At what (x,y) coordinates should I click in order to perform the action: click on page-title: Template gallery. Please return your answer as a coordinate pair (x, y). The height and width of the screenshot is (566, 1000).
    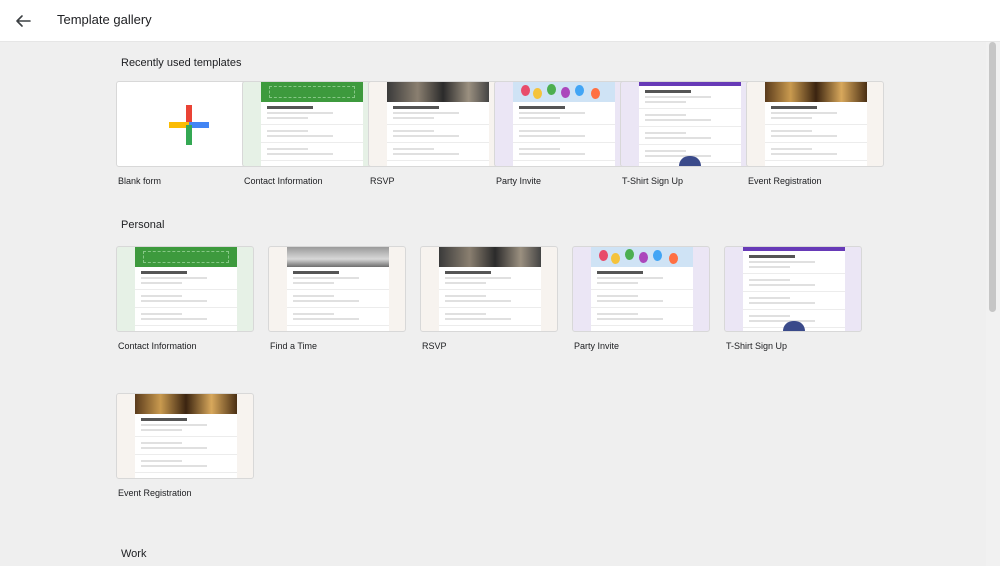
    Looking at the image, I should click on (104, 19).